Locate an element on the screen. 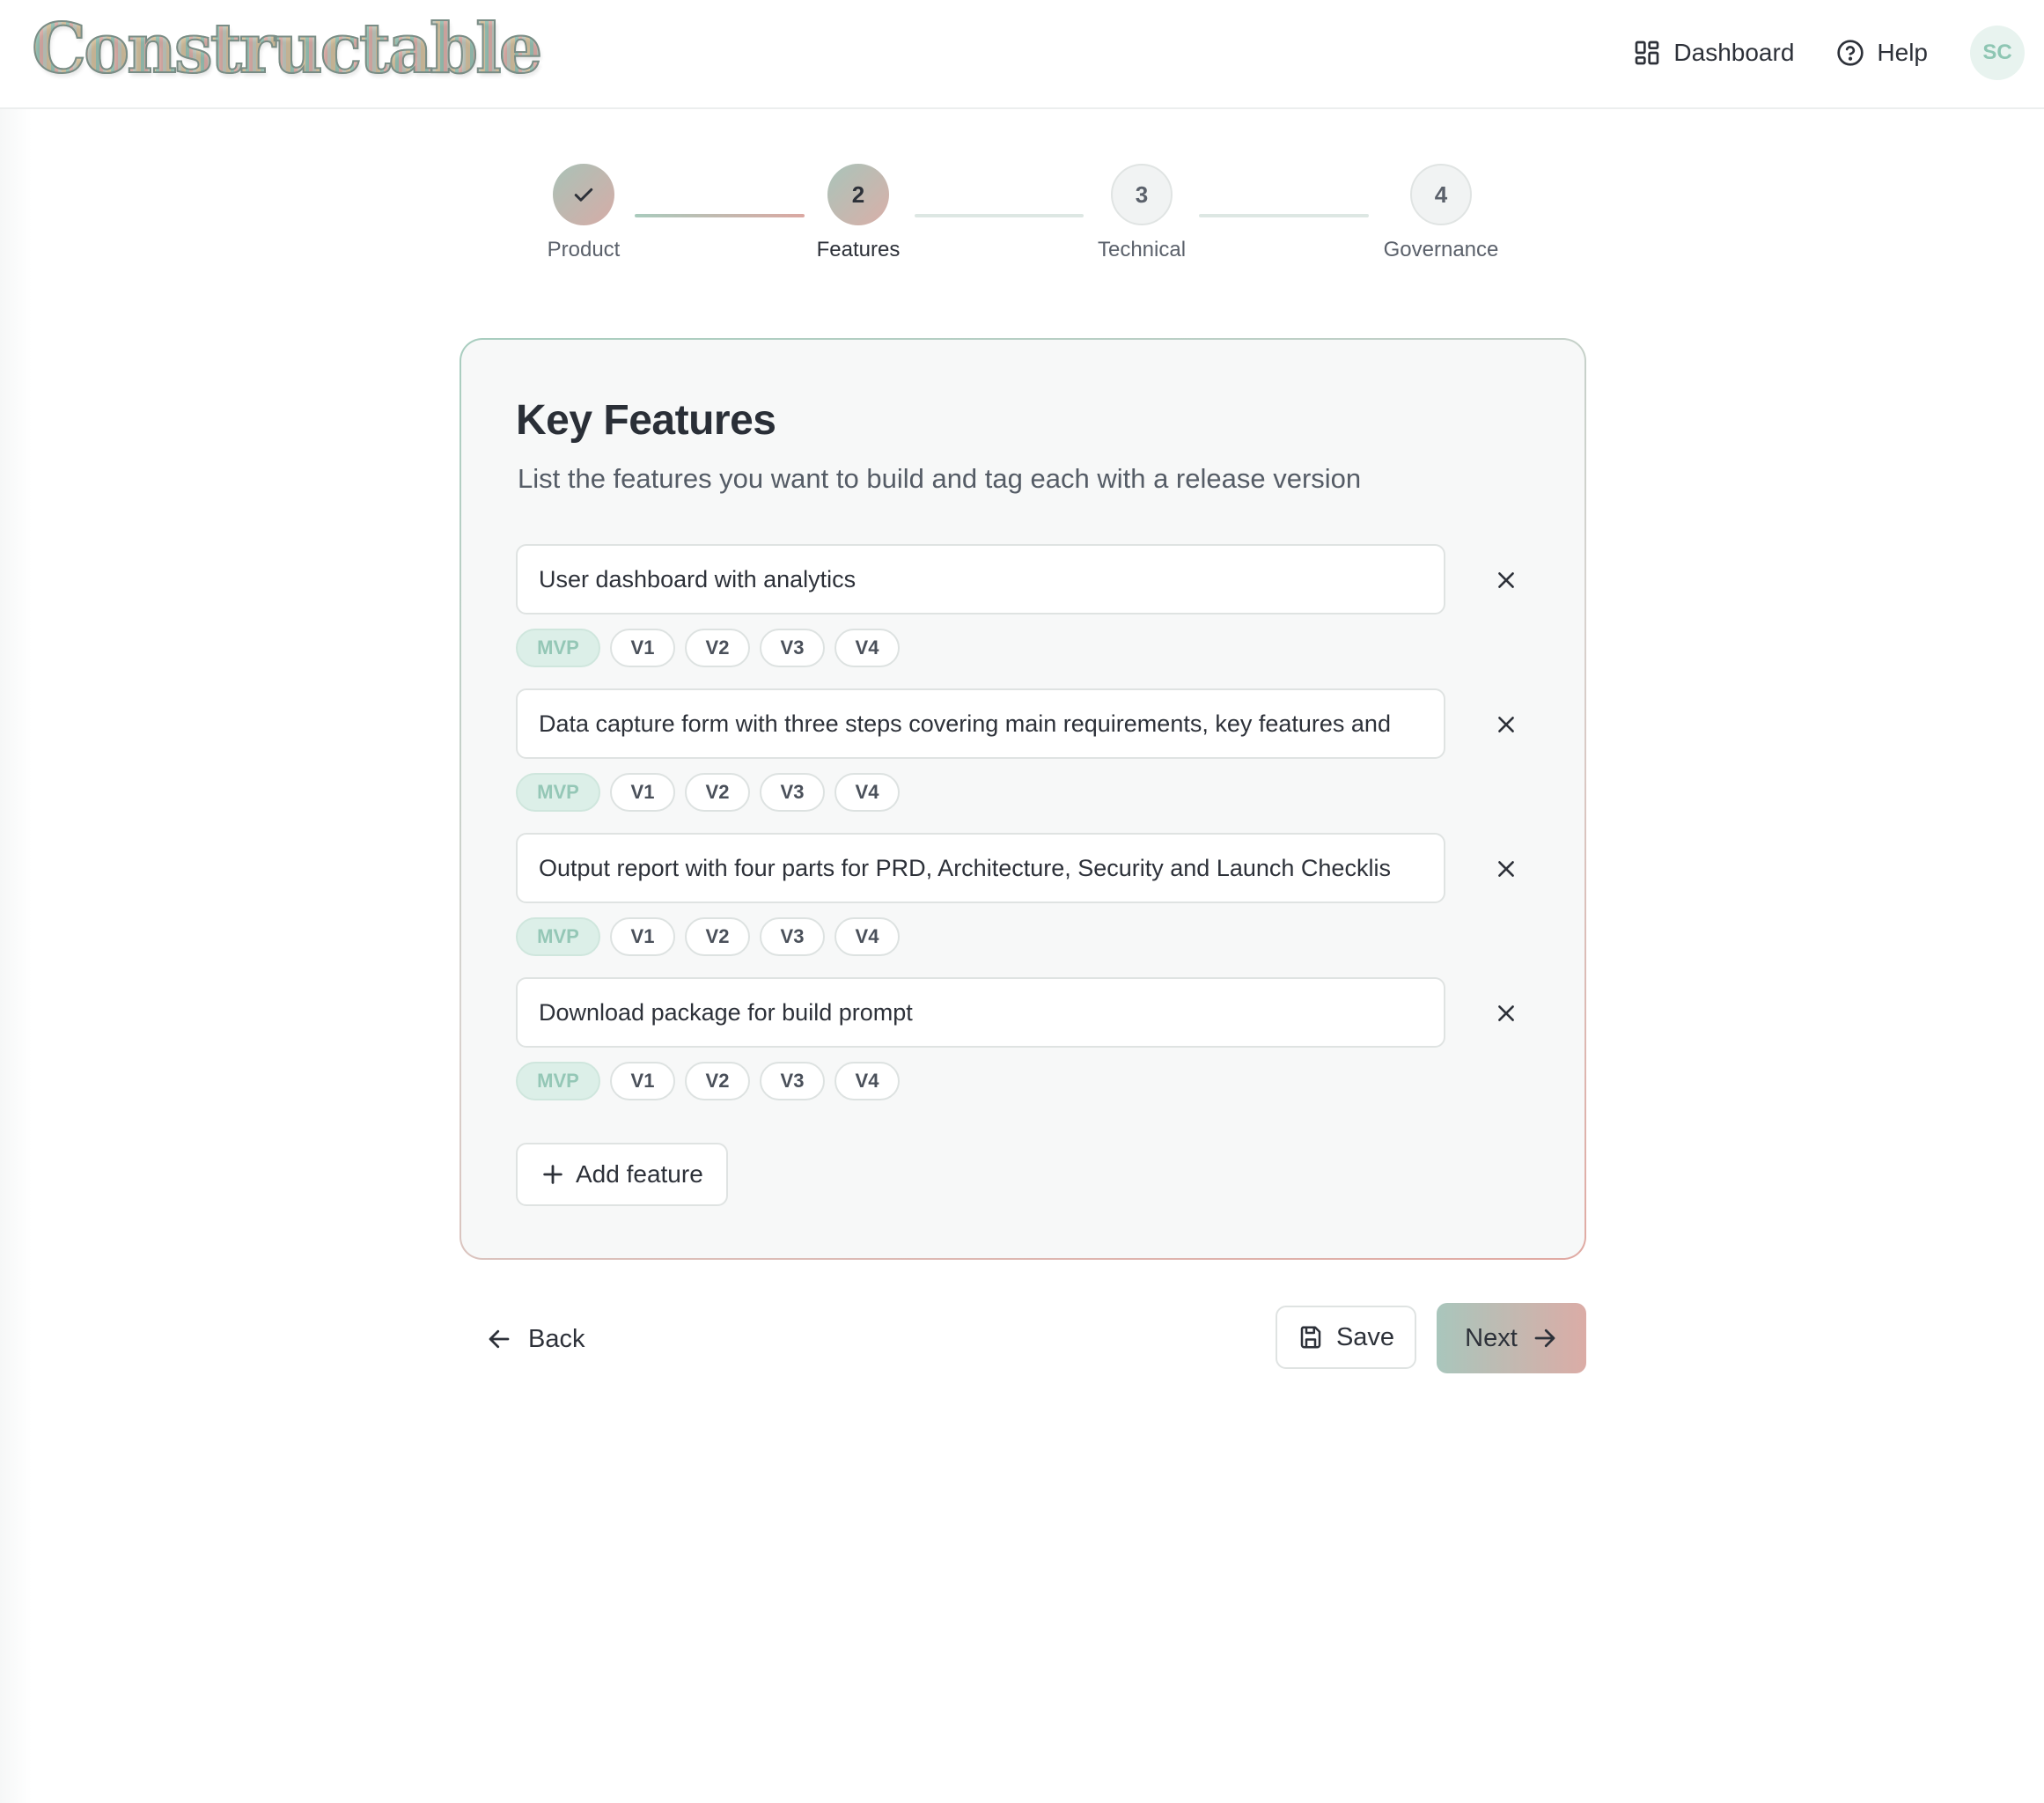  nav-dashboard-label: Dashboard is located at coordinates (1734, 52).